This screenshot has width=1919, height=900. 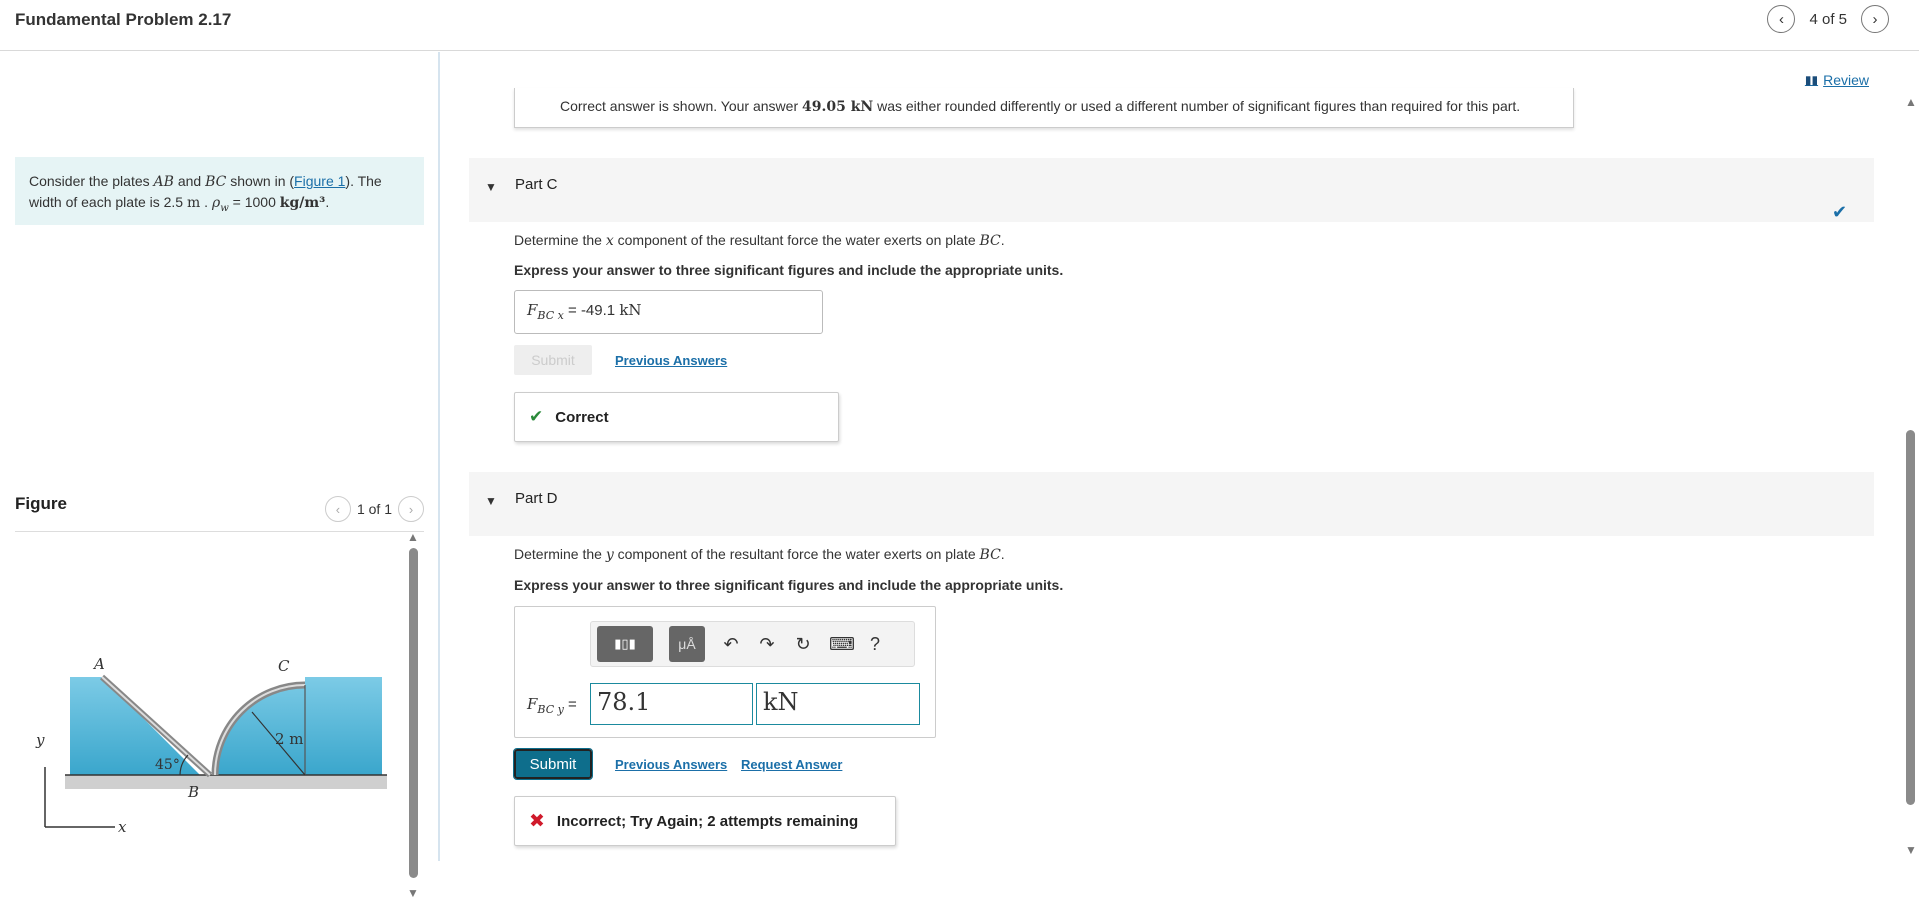 I want to click on label-b: B, so click(x=193, y=792).